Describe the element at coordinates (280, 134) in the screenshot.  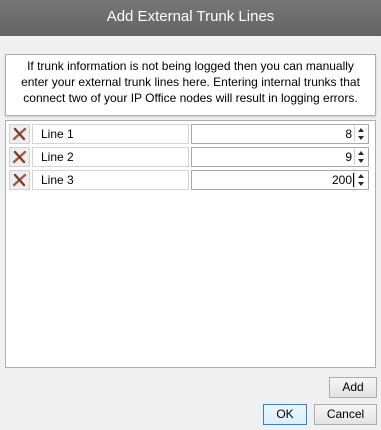
I see `line-number-stepper: 8` at that location.